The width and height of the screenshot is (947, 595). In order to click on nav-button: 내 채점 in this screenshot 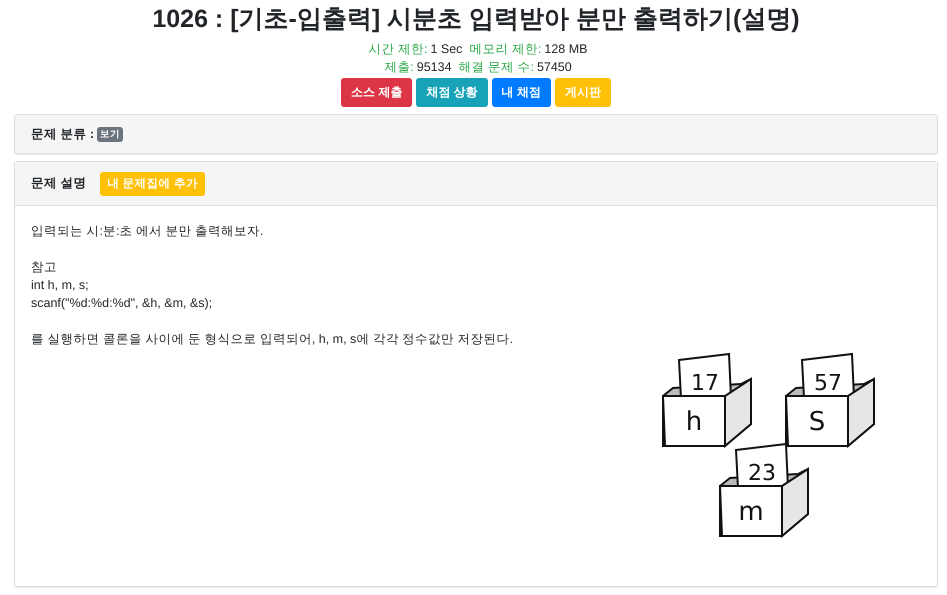, I will do `click(522, 92)`.